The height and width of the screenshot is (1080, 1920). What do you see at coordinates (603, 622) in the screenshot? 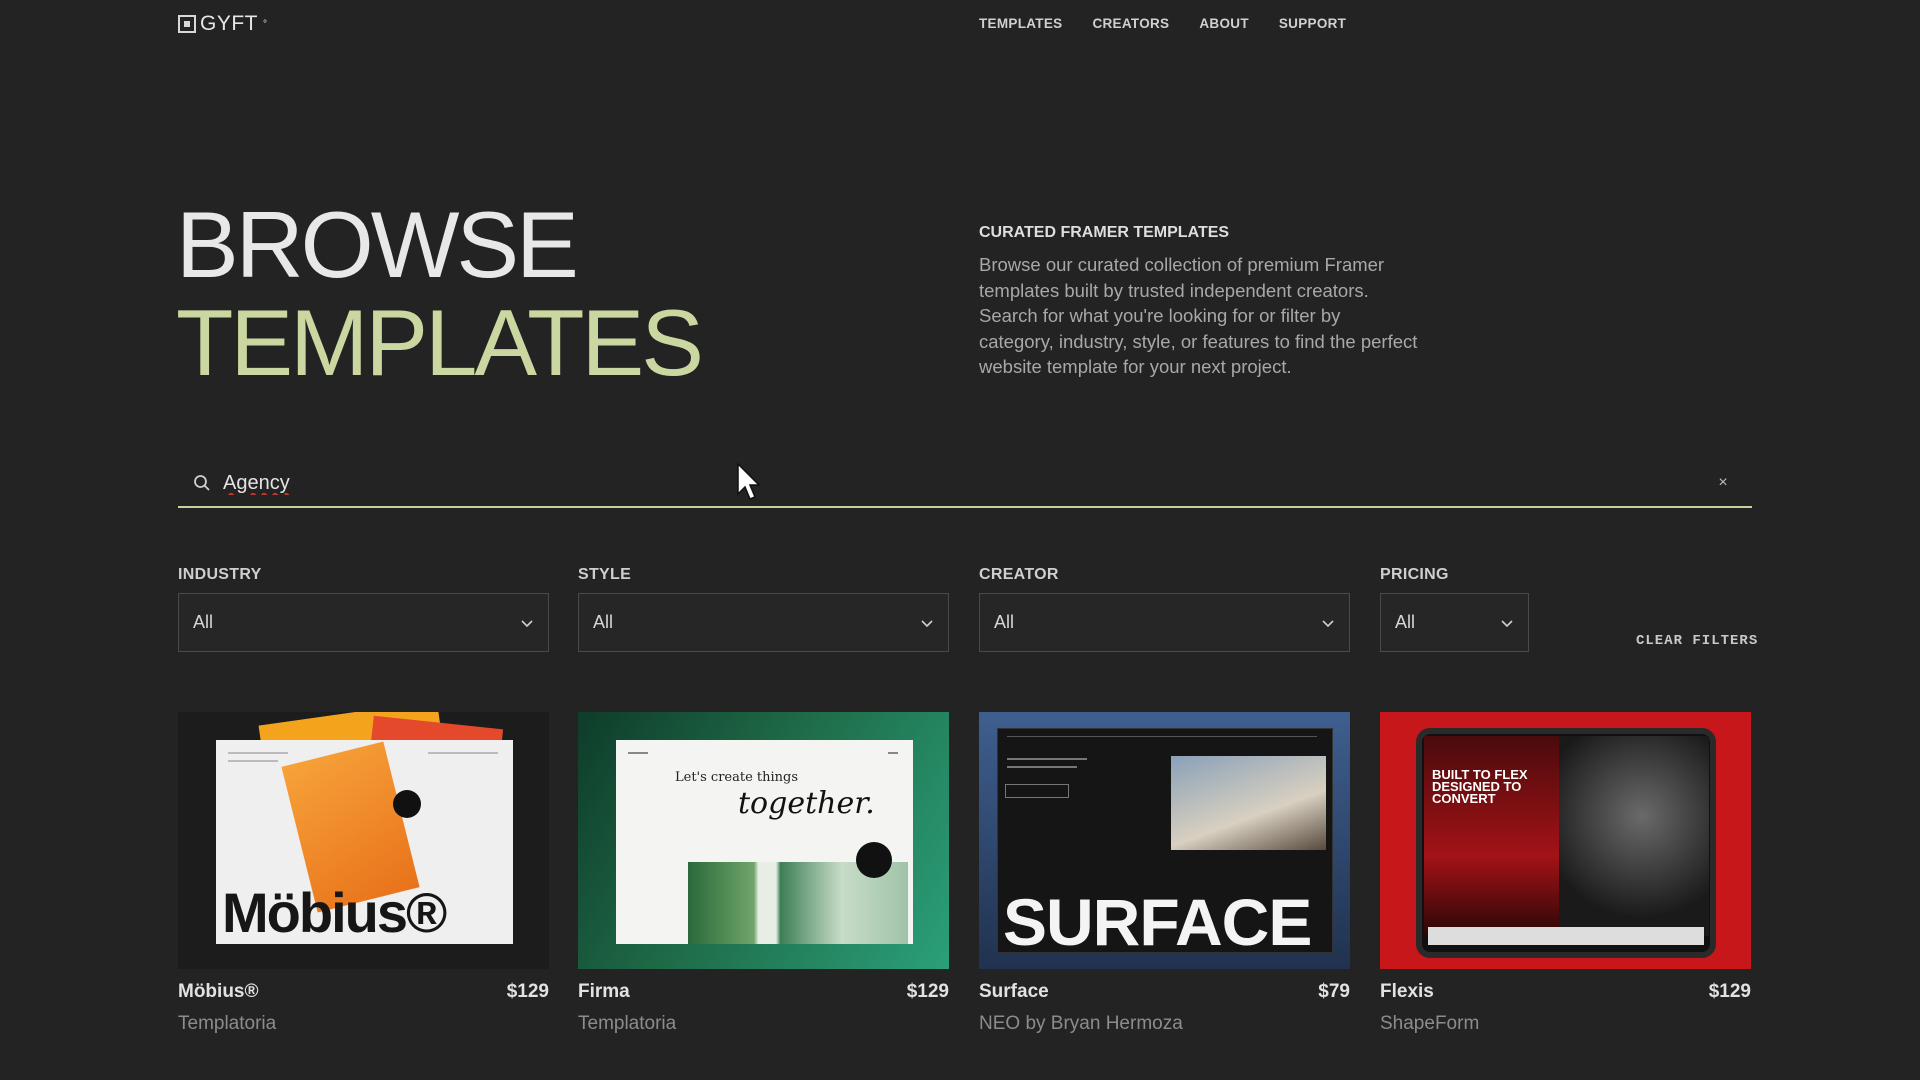
I see `filter-style-value: All` at bounding box center [603, 622].